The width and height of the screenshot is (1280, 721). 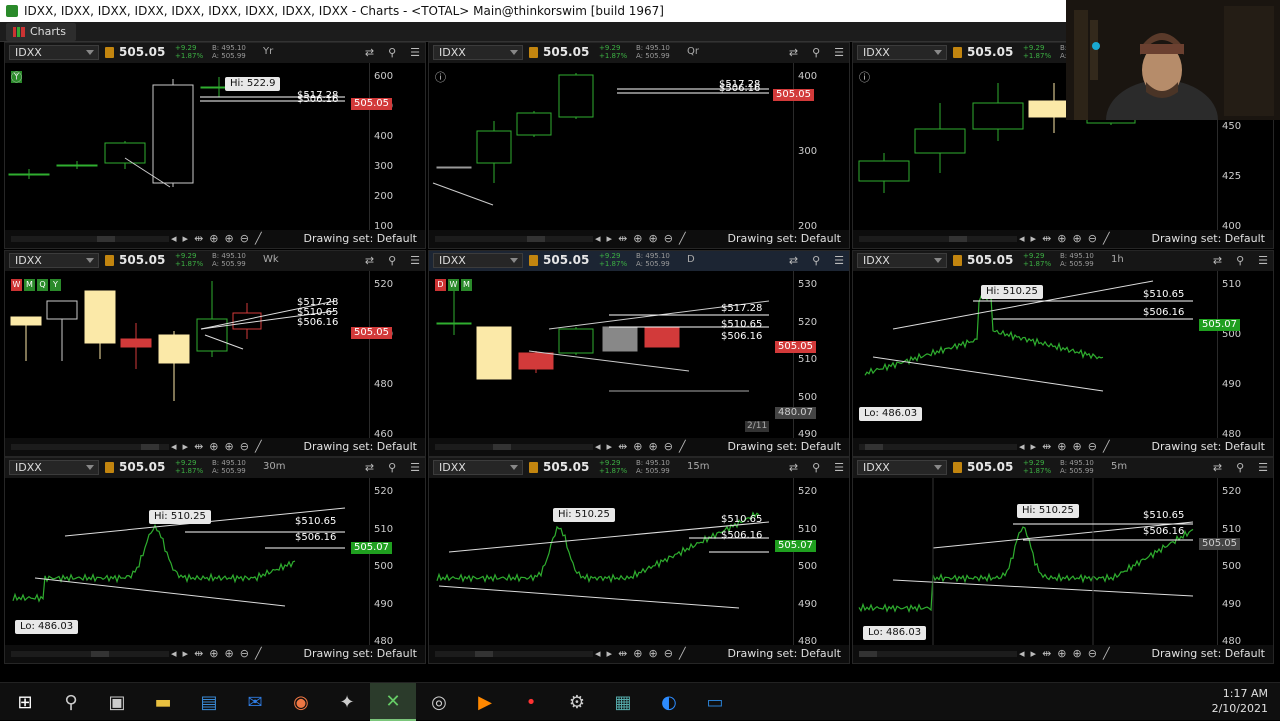 I want to click on timeframe-button: Yr, so click(x=268, y=51).